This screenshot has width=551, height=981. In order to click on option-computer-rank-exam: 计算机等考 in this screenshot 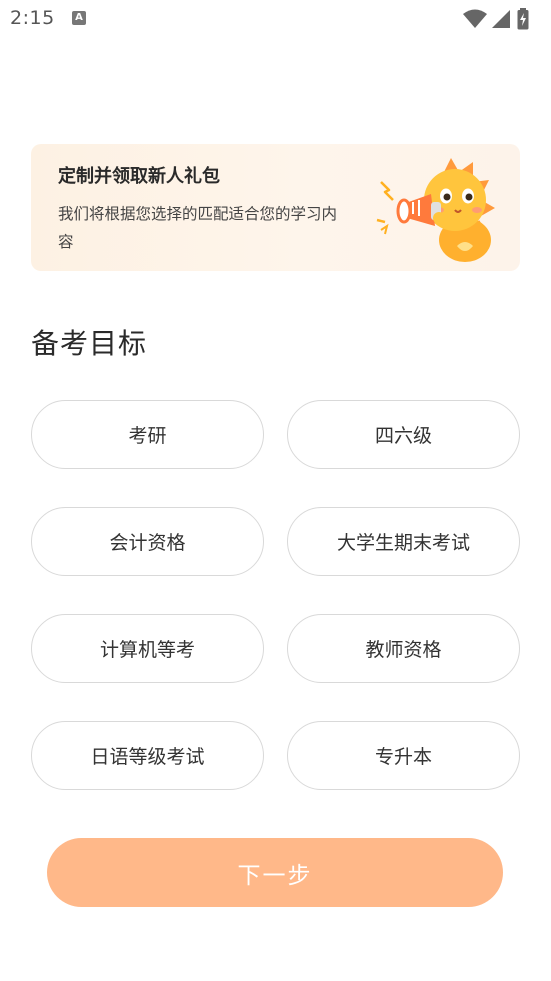, I will do `click(147, 648)`.